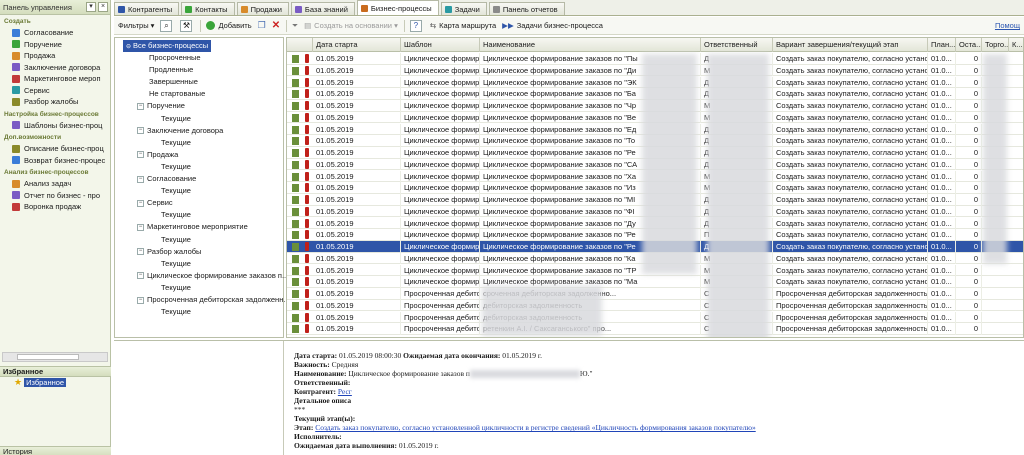 The width and height of the screenshot is (1024, 455). Describe the element at coordinates (136, 25) in the screenshot. I see `filters-button: Фильтры ▾` at that location.